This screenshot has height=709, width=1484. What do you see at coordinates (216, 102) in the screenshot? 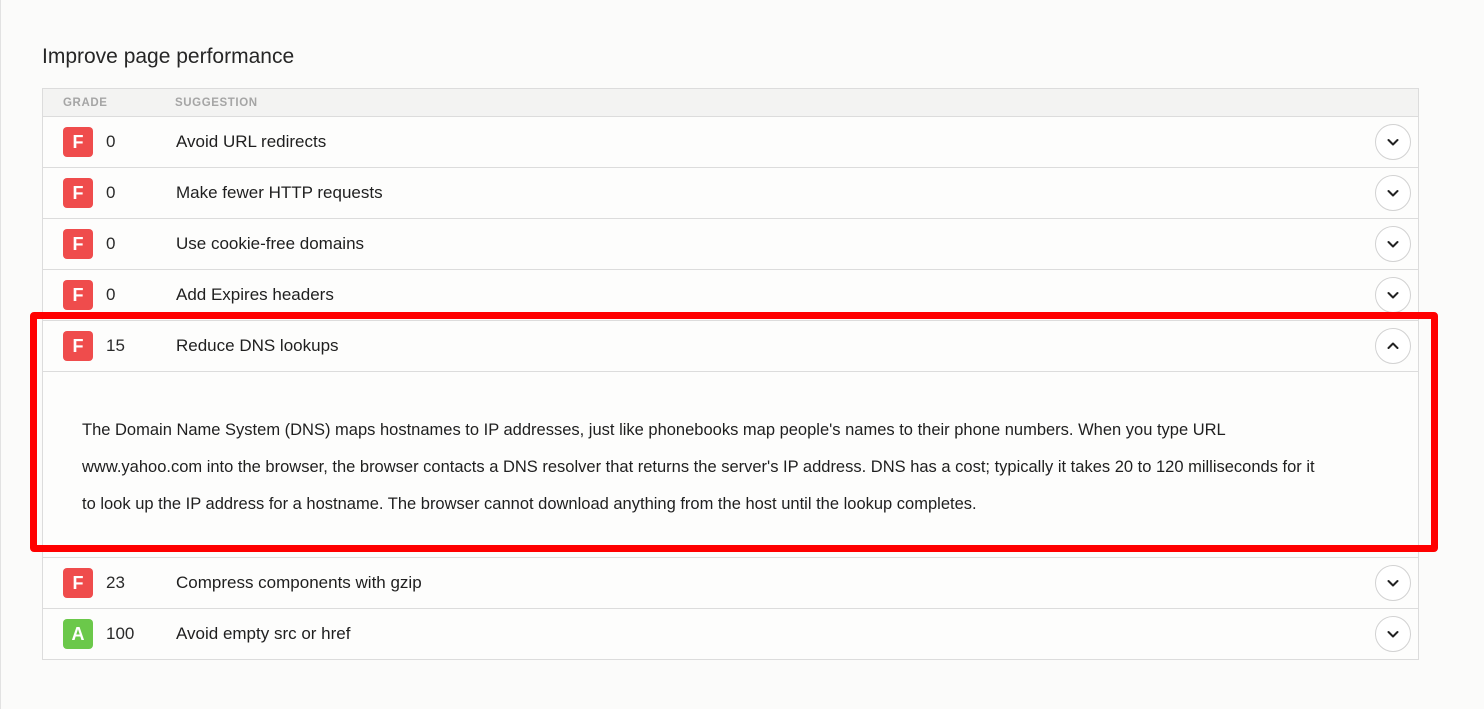
I see `suggestion-column-header: SUGGESTION` at bounding box center [216, 102].